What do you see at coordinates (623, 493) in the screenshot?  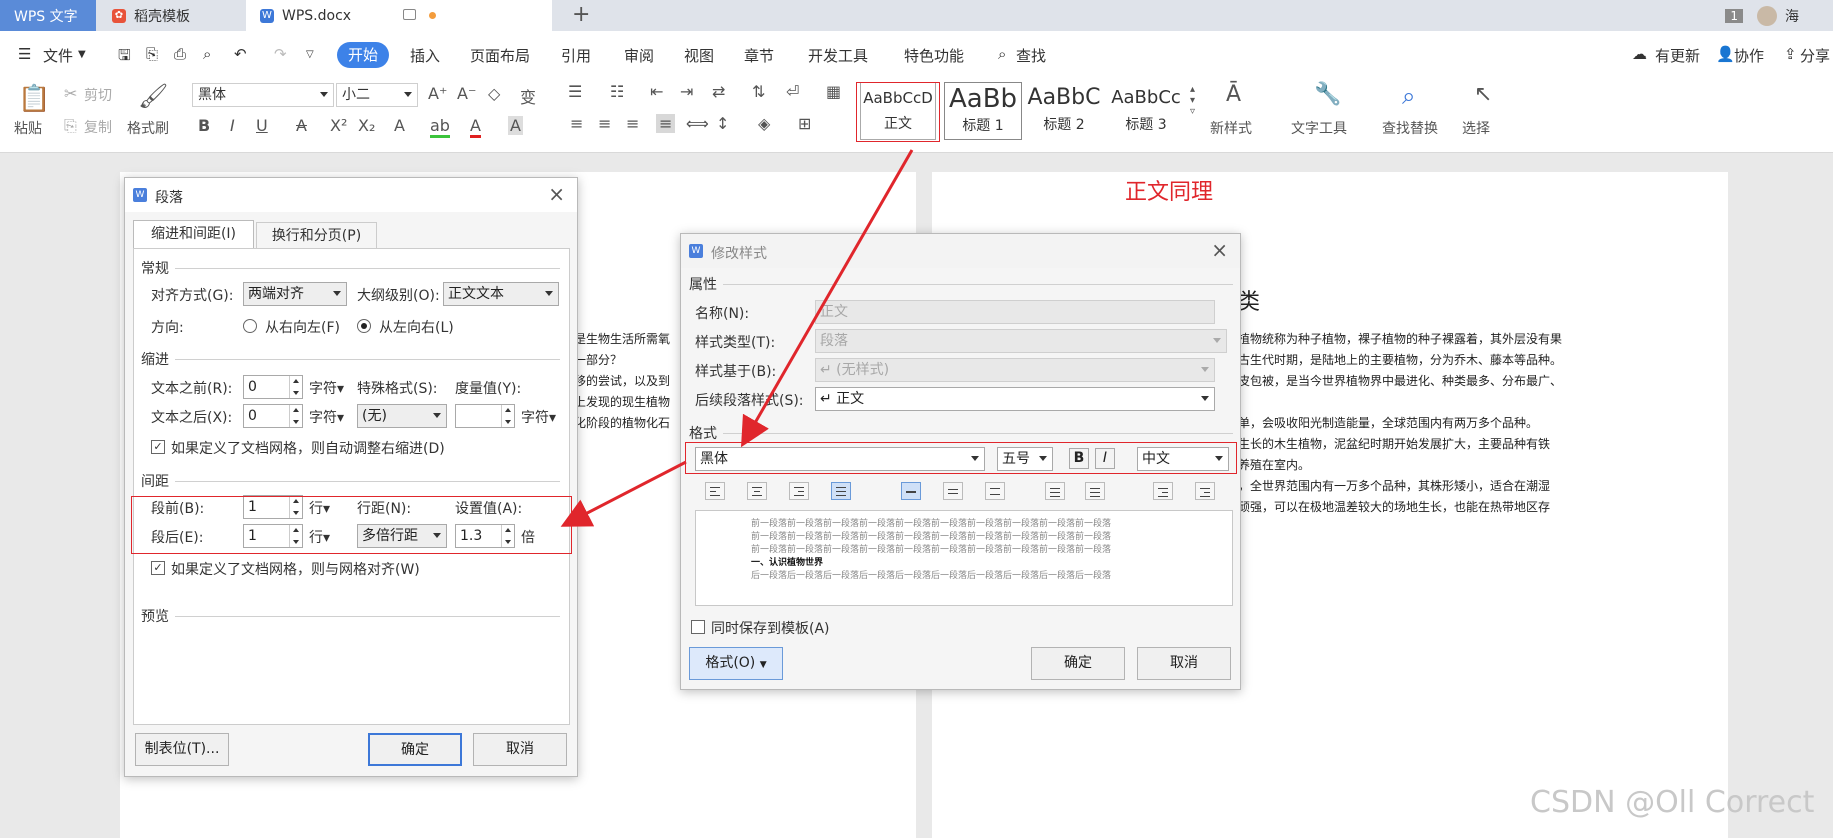 I see `arrow-format-to-spacing` at bounding box center [623, 493].